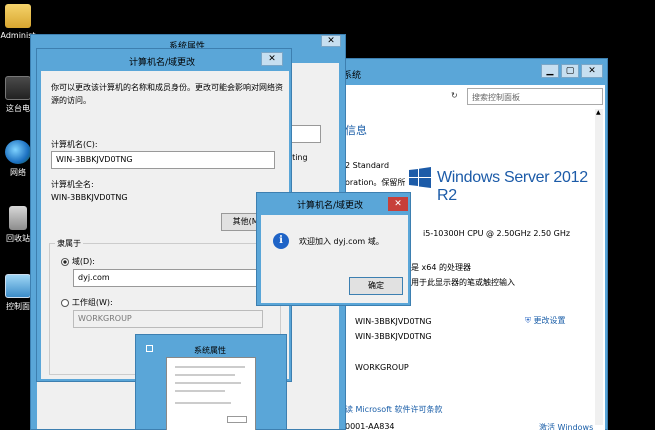  Describe the element at coordinates (598, 112) in the screenshot. I see `scroll-up-icon: ▲` at that location.